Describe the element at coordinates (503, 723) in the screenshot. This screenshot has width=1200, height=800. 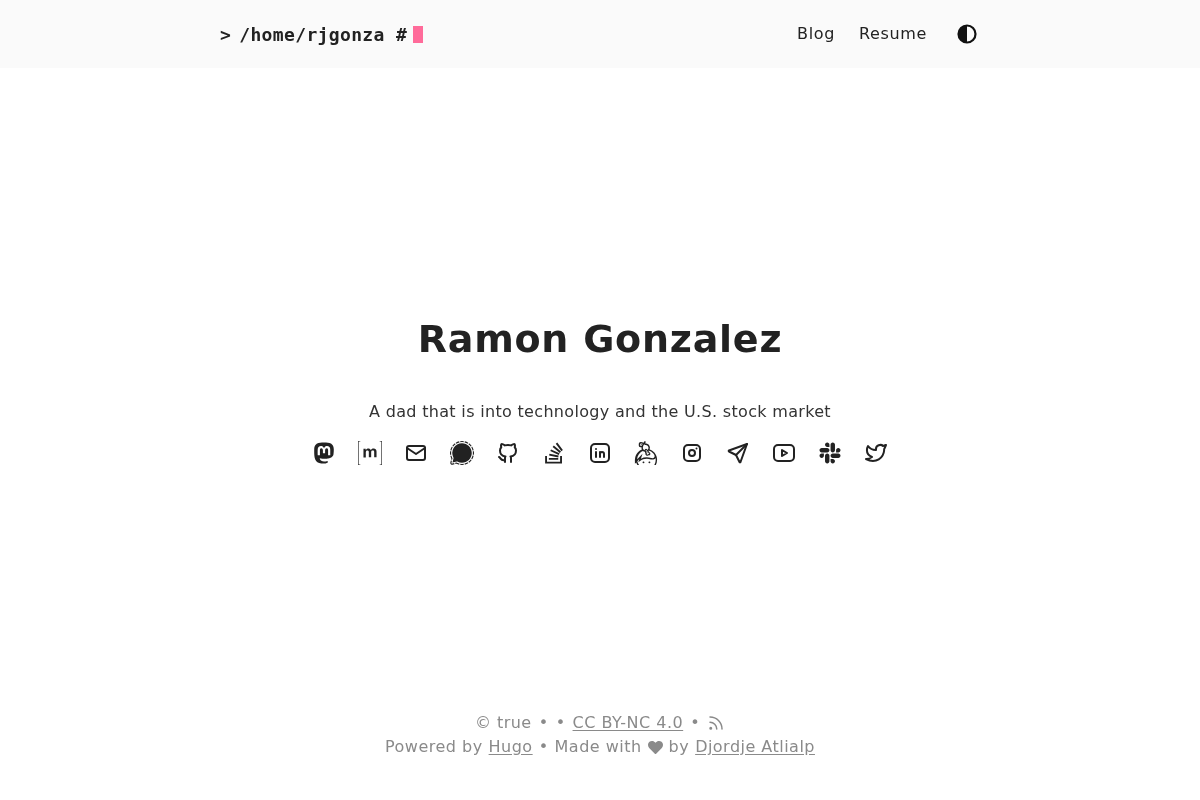
I see `footer-text: © true` at that location.